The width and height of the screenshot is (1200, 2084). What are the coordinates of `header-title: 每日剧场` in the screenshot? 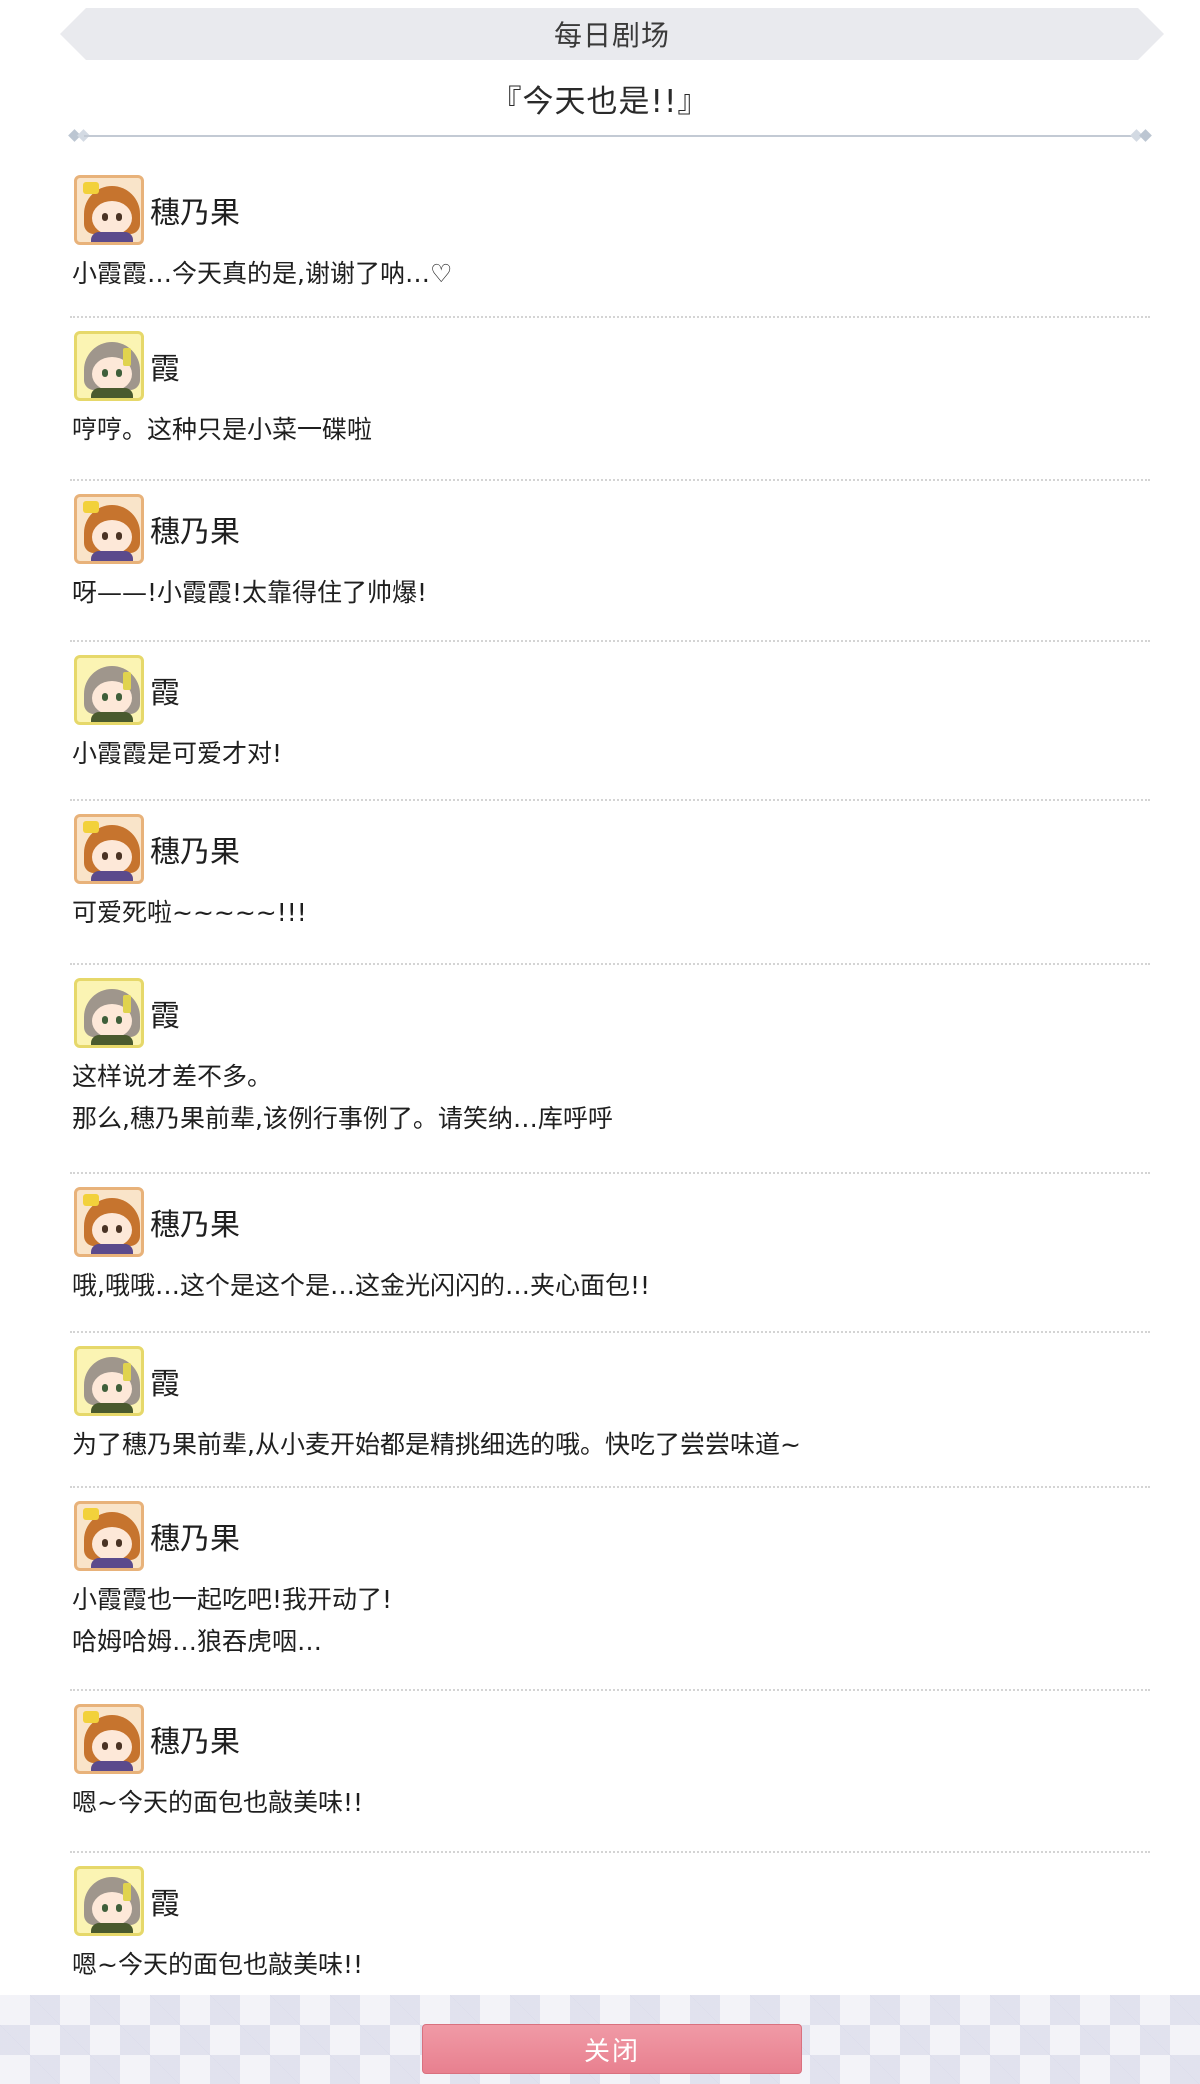 It's located at (611, 35).